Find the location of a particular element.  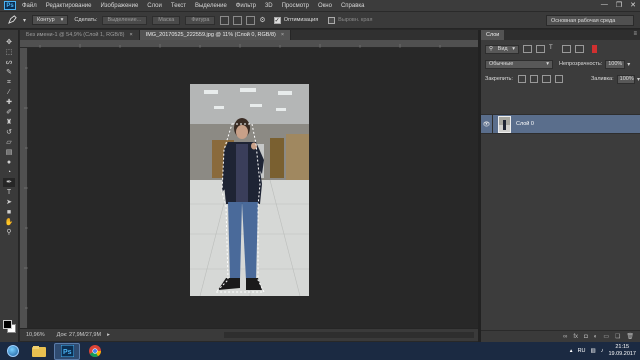

quick-select-tool-icon: ✎ is located at coordinates (9, 72).